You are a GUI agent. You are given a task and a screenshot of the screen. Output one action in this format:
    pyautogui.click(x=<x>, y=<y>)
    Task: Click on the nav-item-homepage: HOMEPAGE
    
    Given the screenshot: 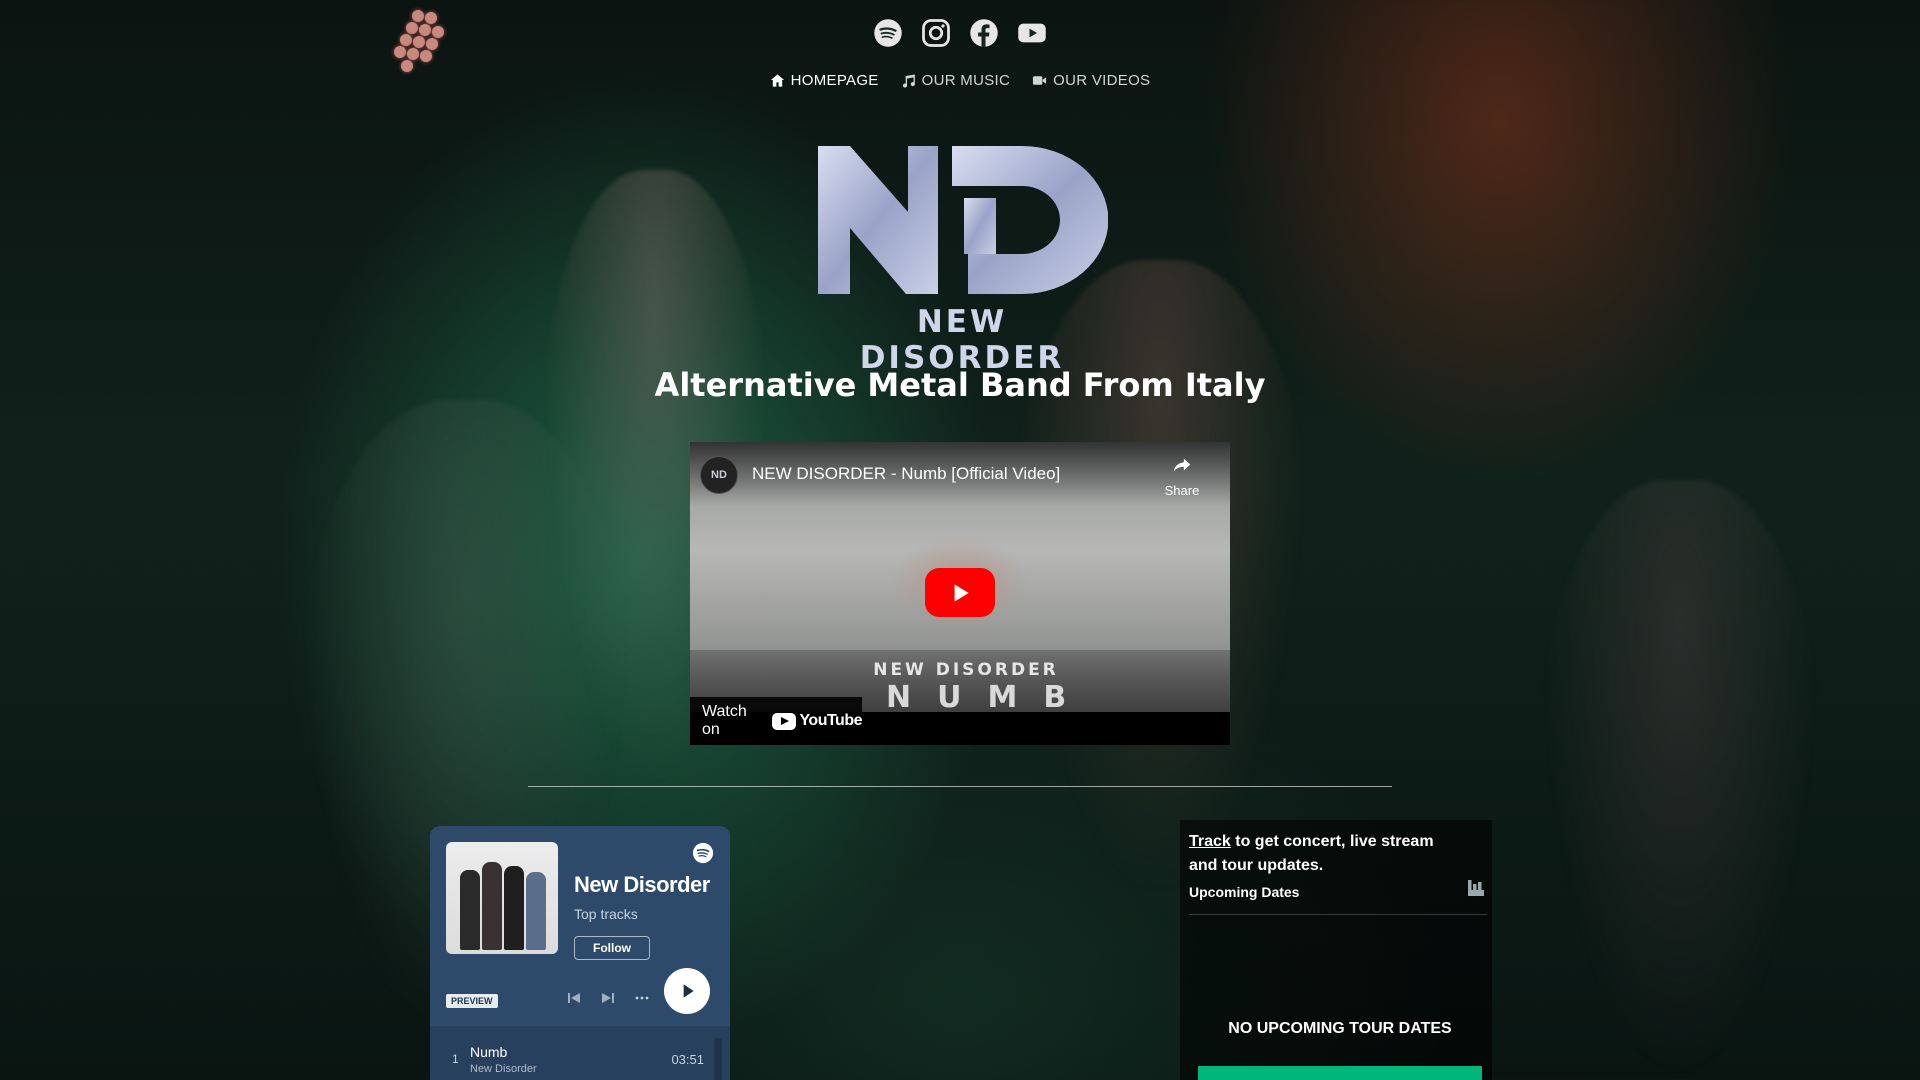 What is the action you would take?
    pyautogui.click(x=824, y=80)
    